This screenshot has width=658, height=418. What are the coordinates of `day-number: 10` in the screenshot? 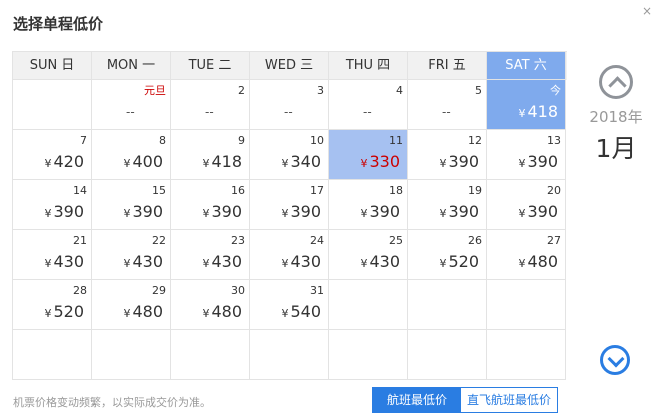 It's located at (317, 140).